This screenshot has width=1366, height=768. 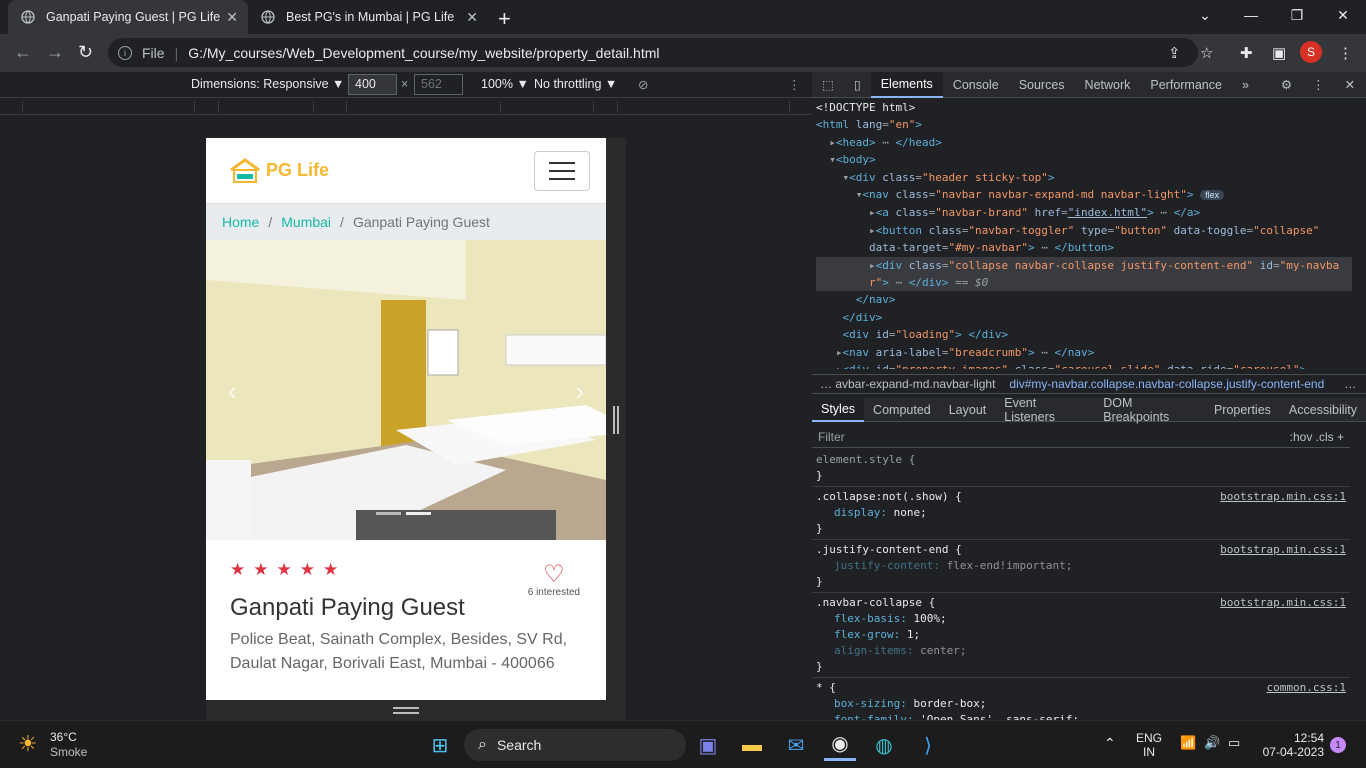 I want to click on dom-line: ▾<div class="header sticky-top">, so click(x=1084, y=177).